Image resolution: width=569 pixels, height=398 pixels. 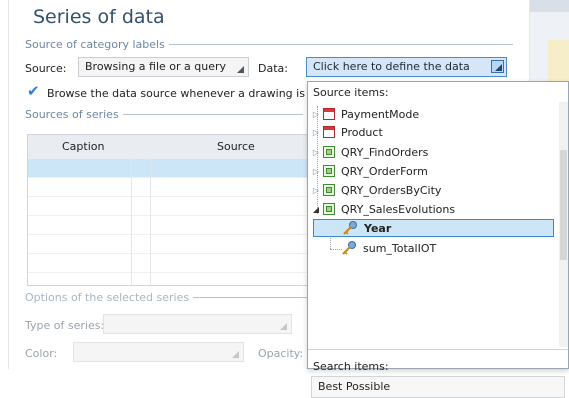 What do you see at coordinates (433, 228) in the screenshot?
I see `tree-item-year: Year` at bounding box center [433, 228].